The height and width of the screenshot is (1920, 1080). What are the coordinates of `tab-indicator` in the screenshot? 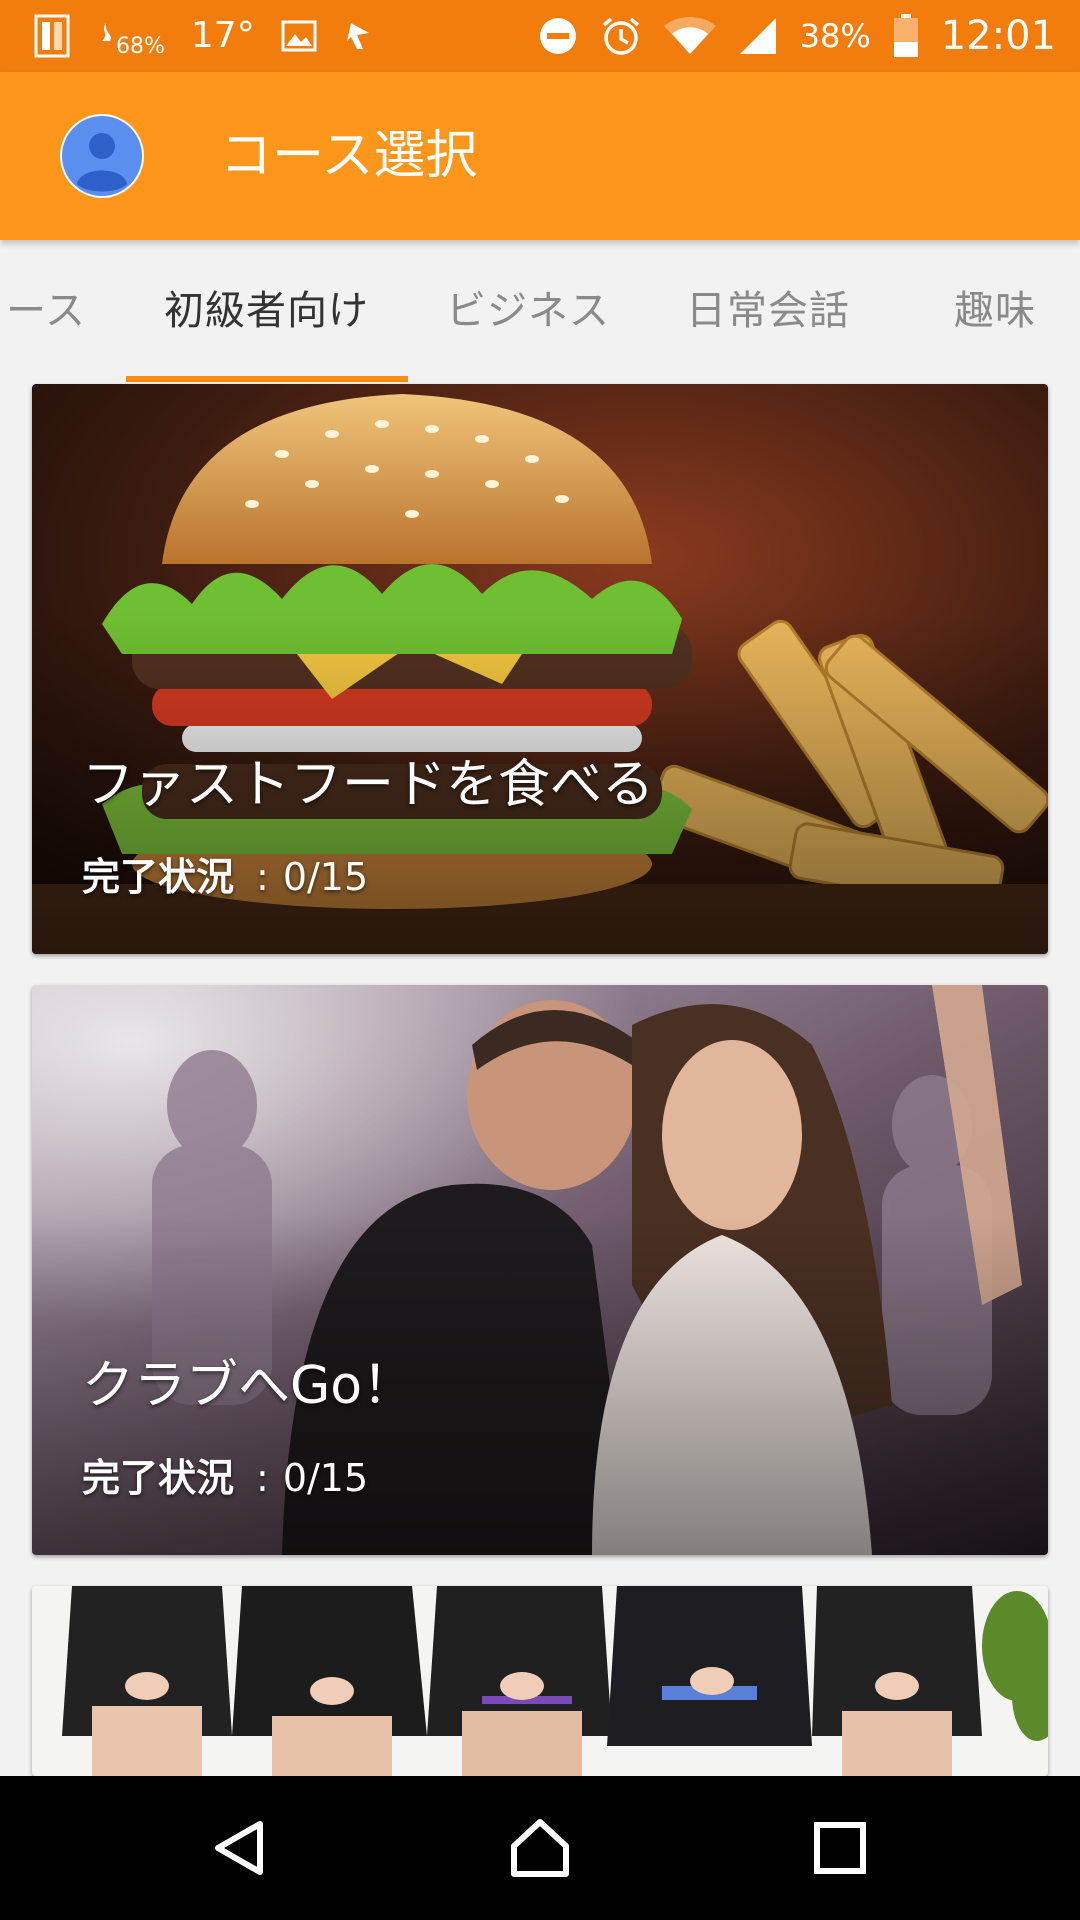 It's located at (267, 379).